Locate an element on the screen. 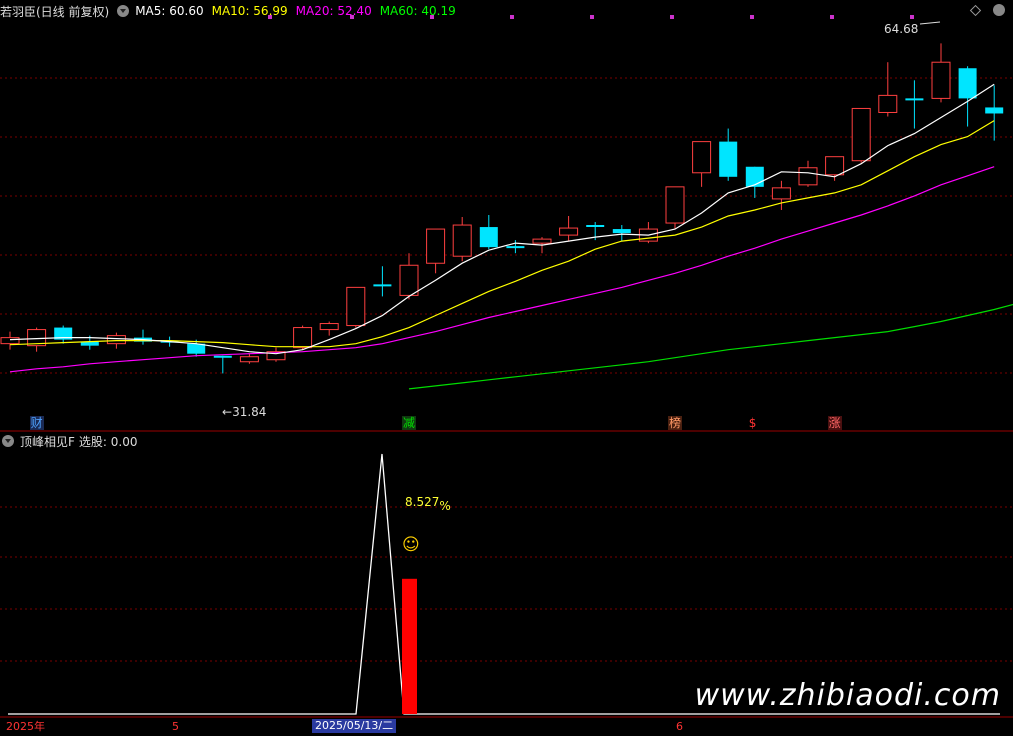 The width and height of the screenshot is (1013, 736). percent-label: 8.527% is located at coordinates (428, 504).